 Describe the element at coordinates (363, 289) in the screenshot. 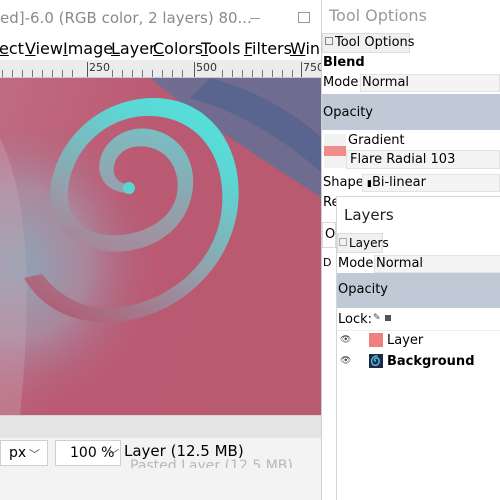

I see `layer-opacity-label: Opacity` at that location.